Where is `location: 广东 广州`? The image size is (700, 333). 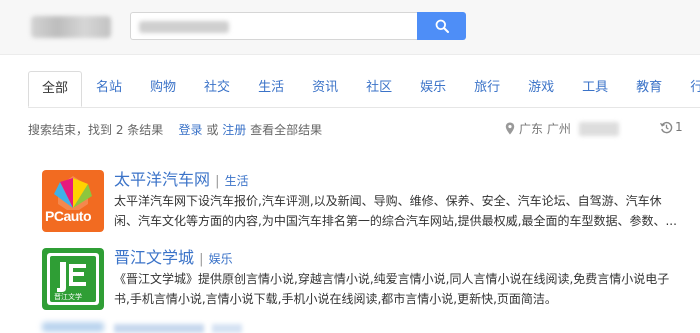
location: 广东 广州 is located at coordinates (562, 128).